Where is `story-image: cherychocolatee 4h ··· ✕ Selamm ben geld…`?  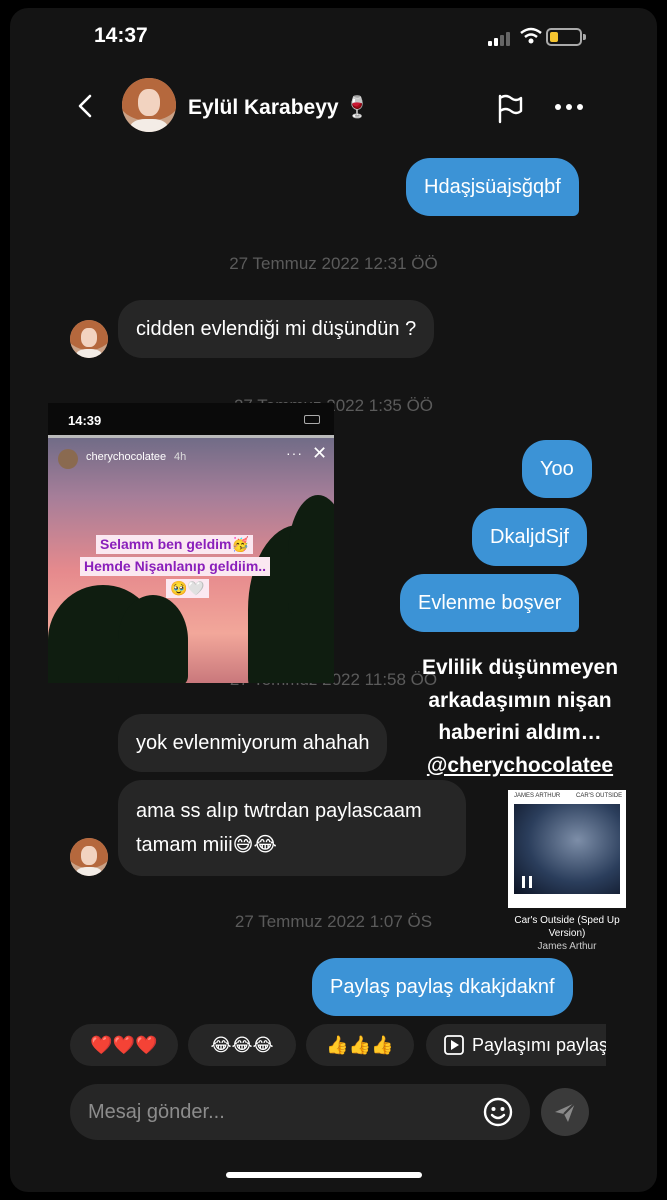 story-image: cherychocolatee 4h ··· ✕ Selamm ben geld… is located at coordinates (191, 559).